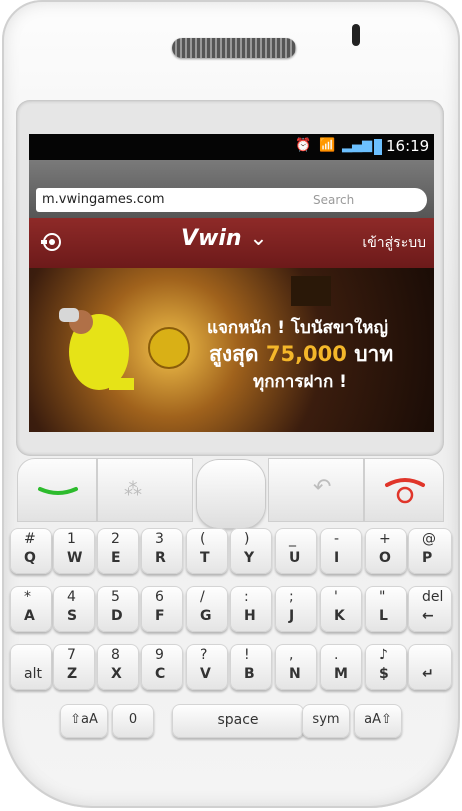  I want to click on football-icon, so click(169, 348).